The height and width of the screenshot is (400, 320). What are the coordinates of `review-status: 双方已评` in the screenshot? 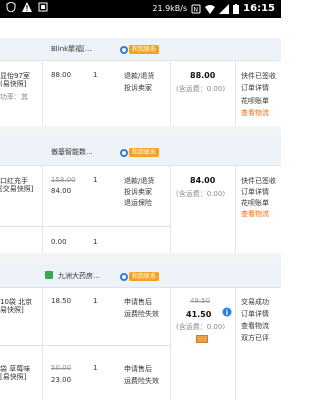 It's located at (255, 338).